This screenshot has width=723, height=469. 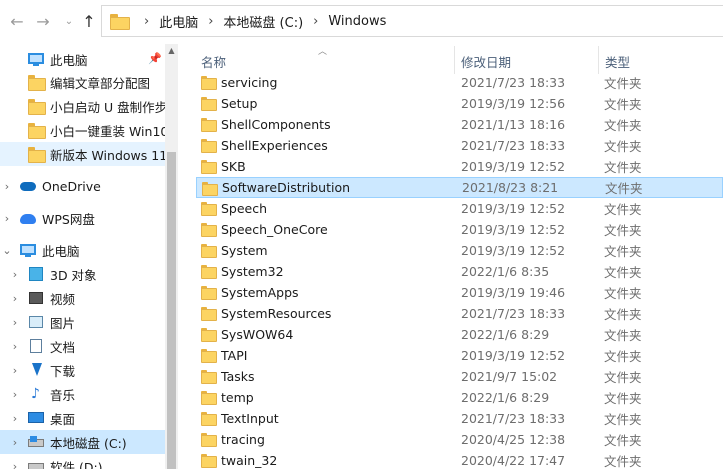 What do you see at coordinates (171, 51) in the screenshot?
I see `scroll-up-arrow-icon: ▲` at bounding box center [171, 51].